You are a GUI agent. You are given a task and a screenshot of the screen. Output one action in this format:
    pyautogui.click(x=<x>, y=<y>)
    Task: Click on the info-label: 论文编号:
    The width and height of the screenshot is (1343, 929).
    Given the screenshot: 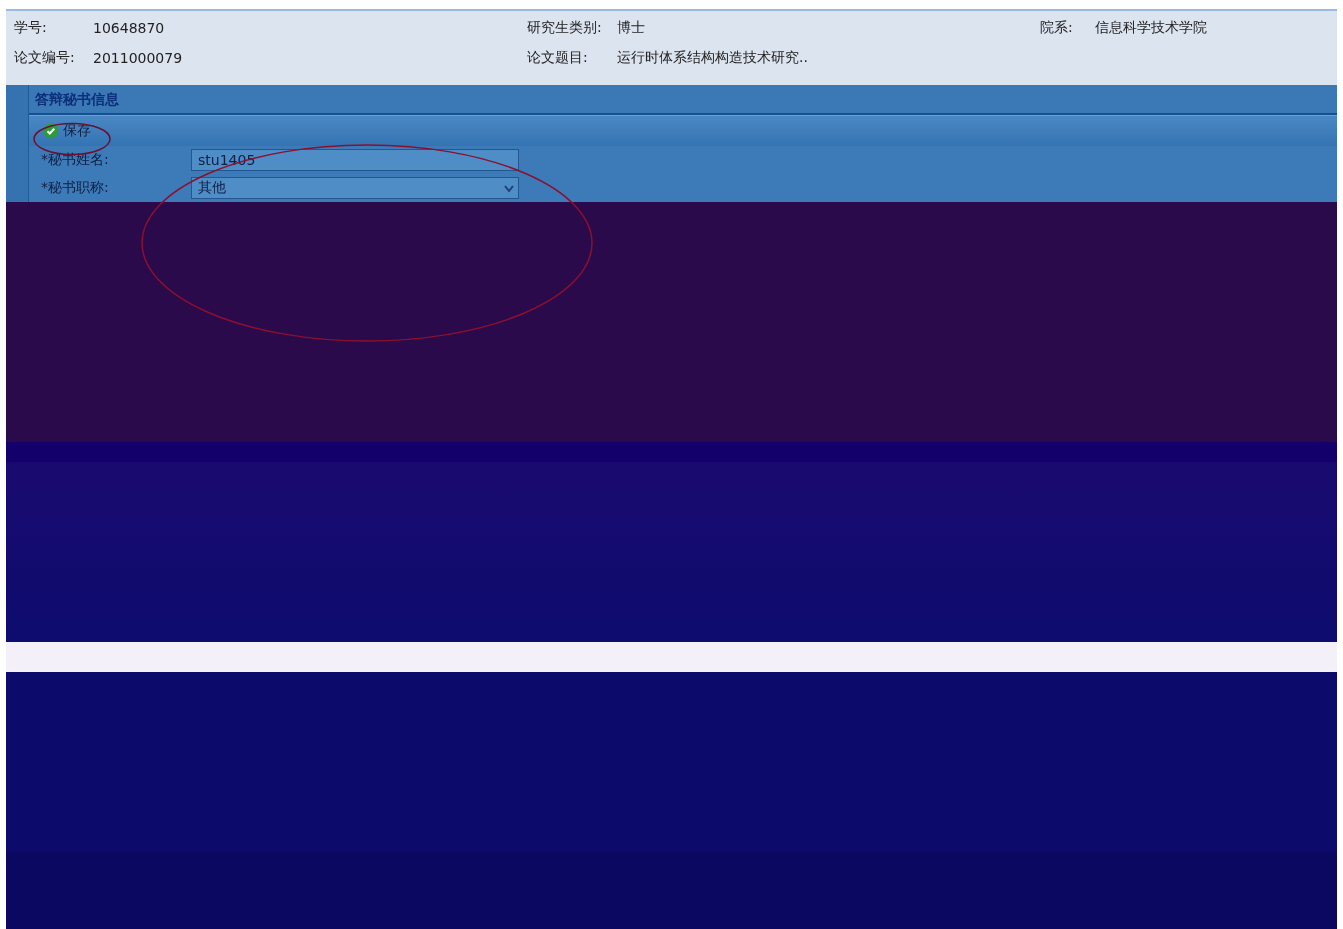 What is the action you would take?
    pyautogui.click(x=45, y=58)
    